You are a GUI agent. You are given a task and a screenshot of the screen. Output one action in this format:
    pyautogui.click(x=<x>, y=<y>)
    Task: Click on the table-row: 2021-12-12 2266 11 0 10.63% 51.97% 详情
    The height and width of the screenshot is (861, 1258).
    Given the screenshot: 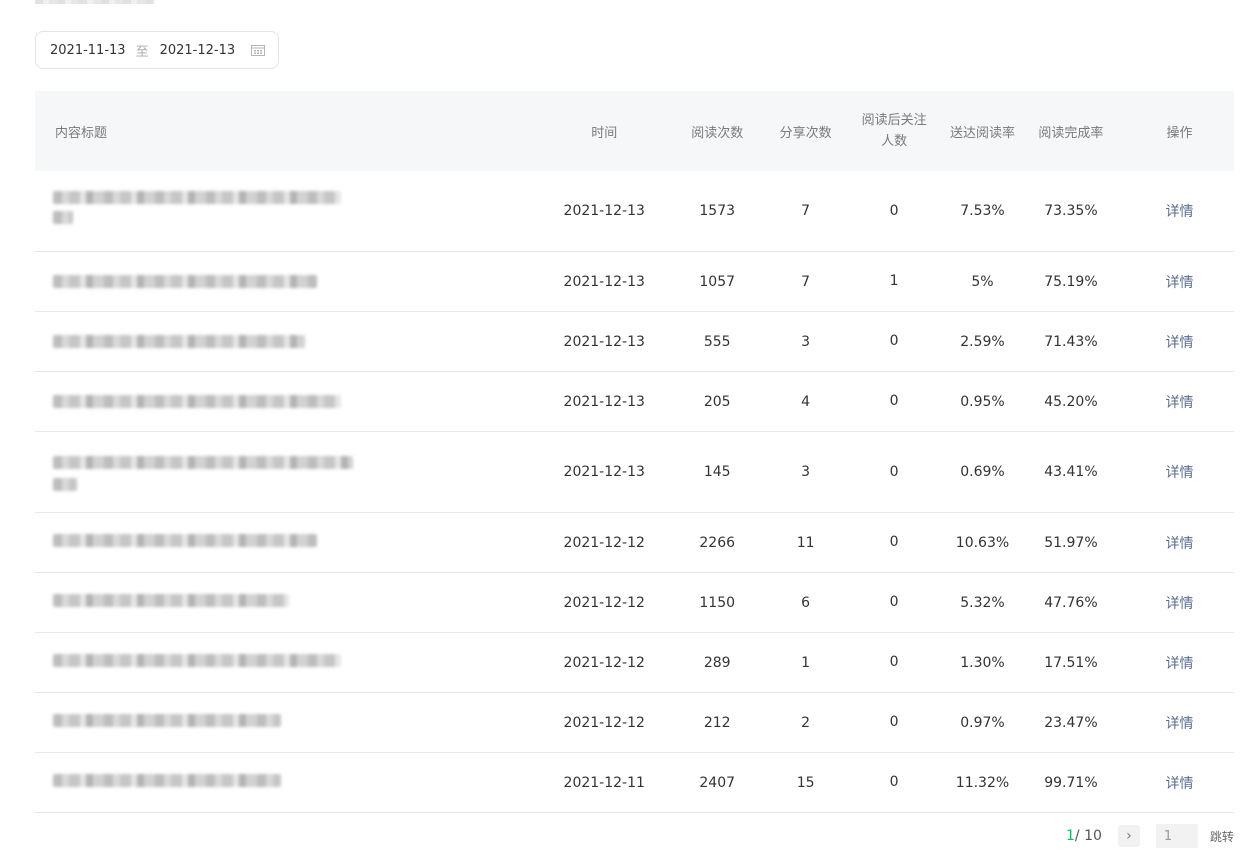 What is the action you would take?
    pyautogui.click(x=634, y=543)
    